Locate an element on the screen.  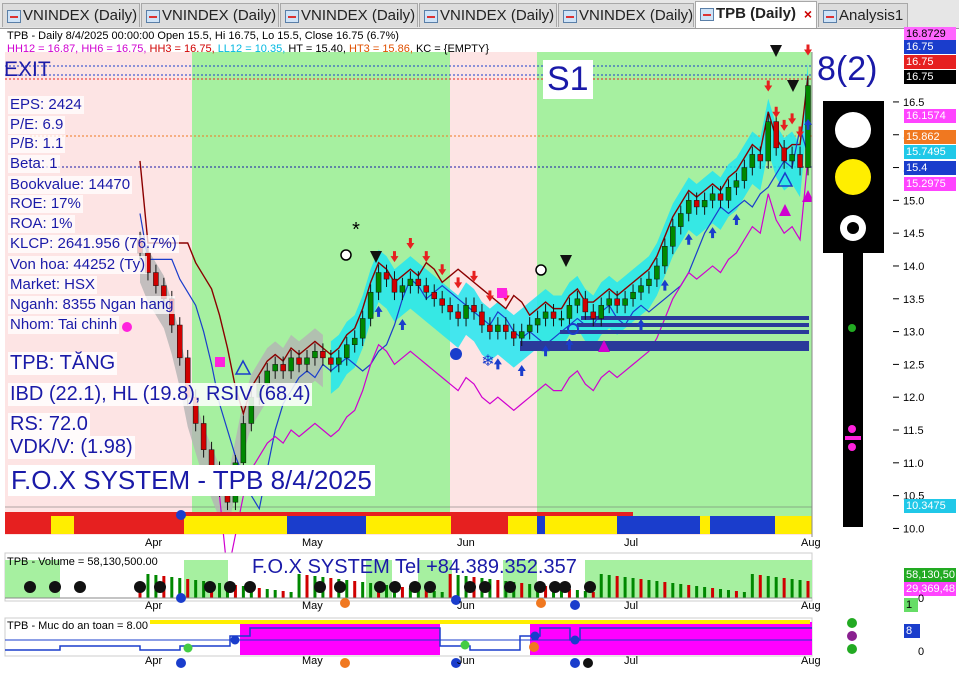
tick-label: 14.5 is located at coordinates (913, 234).